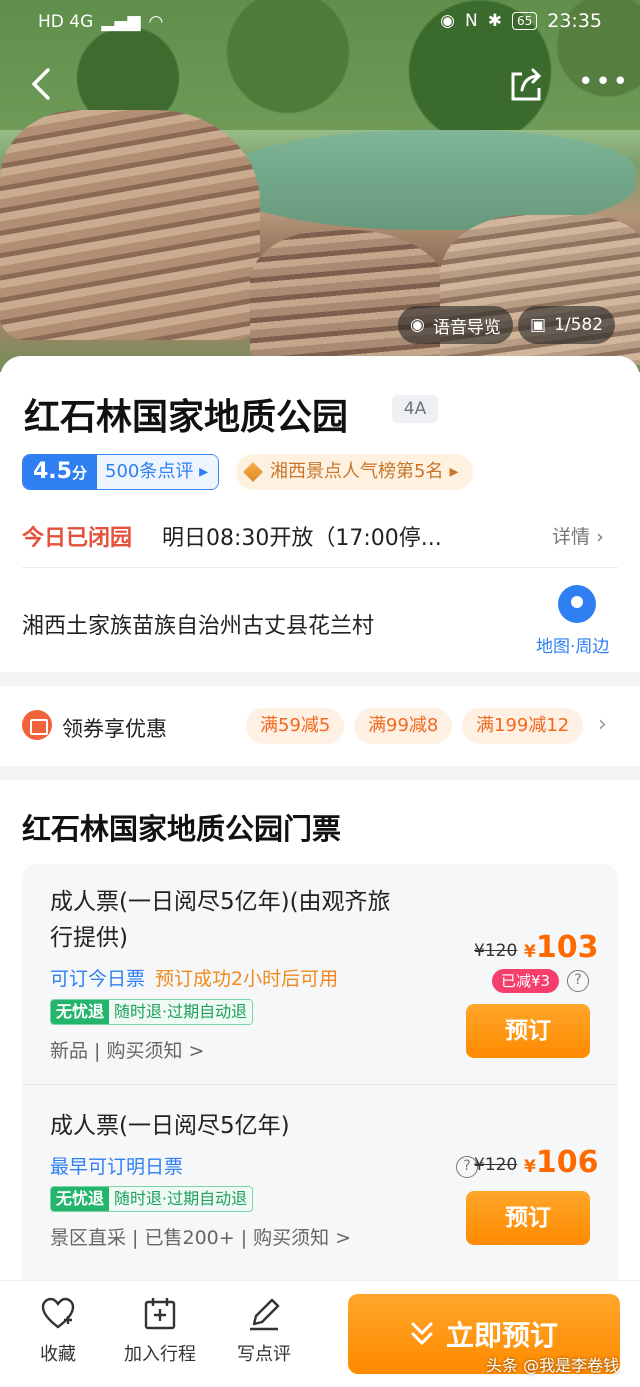 The image size is (640, 1387). Describe the element at coordinates (66, 22) in the screenshot. I see `network-indicator: HD 4G` at that location.